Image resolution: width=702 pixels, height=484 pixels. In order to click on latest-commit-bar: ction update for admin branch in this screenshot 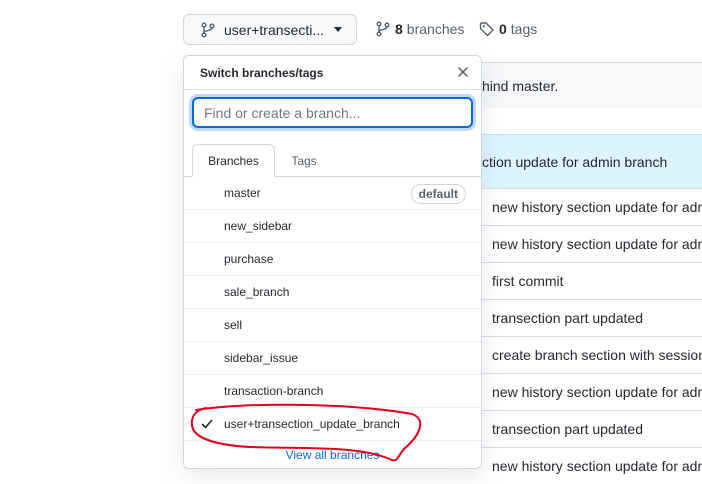, I will do `click(590, 161)`.